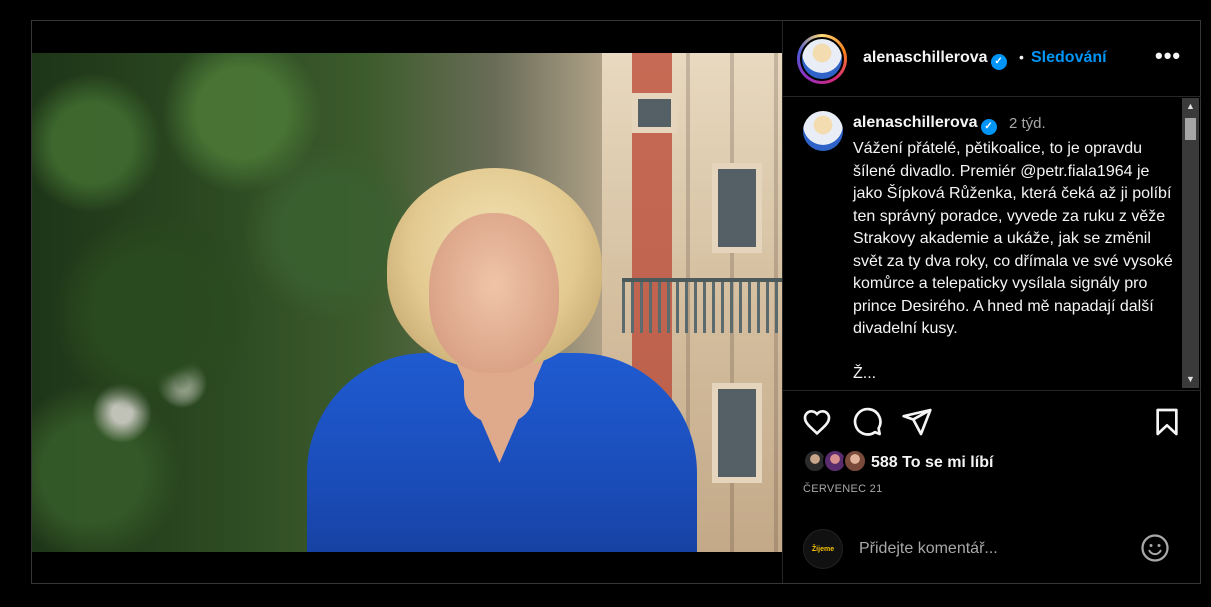 Image resolution: width=1211 pixels, height=607 pixels. I want to click on comment-input, so click(989, 549).